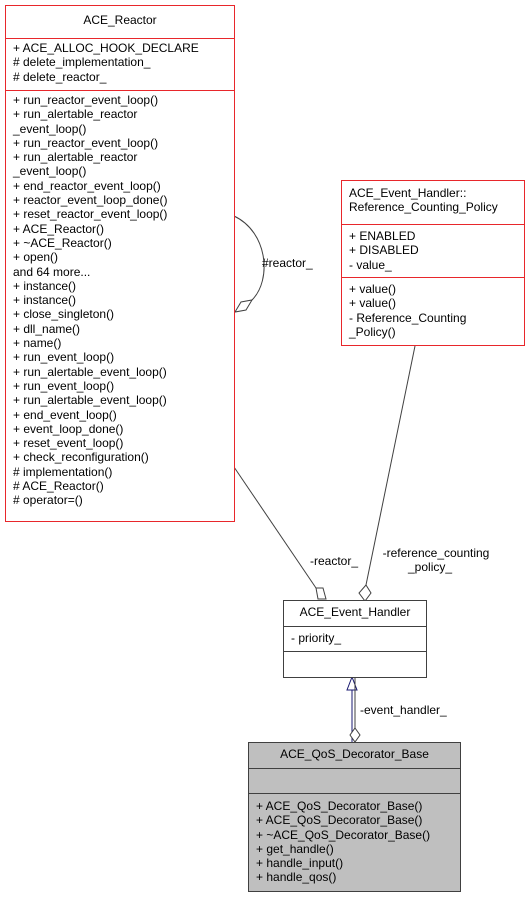  Describe the element at coordinates (296, 877) in the screenshot. I see `method: + handle_qos()` at that location.